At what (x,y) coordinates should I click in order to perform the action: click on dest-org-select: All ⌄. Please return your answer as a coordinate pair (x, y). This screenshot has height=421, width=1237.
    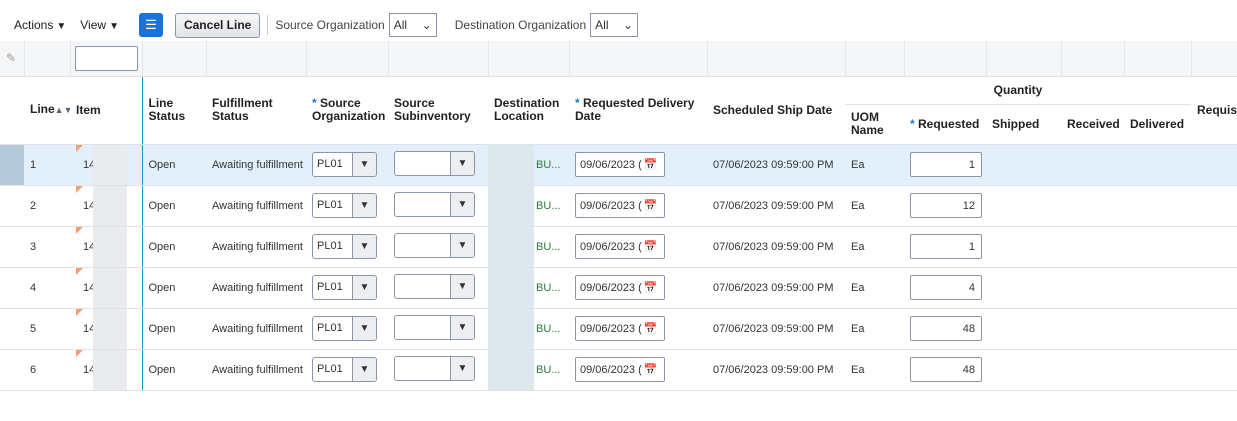
    Looking at the image, I should click on (614, 25).